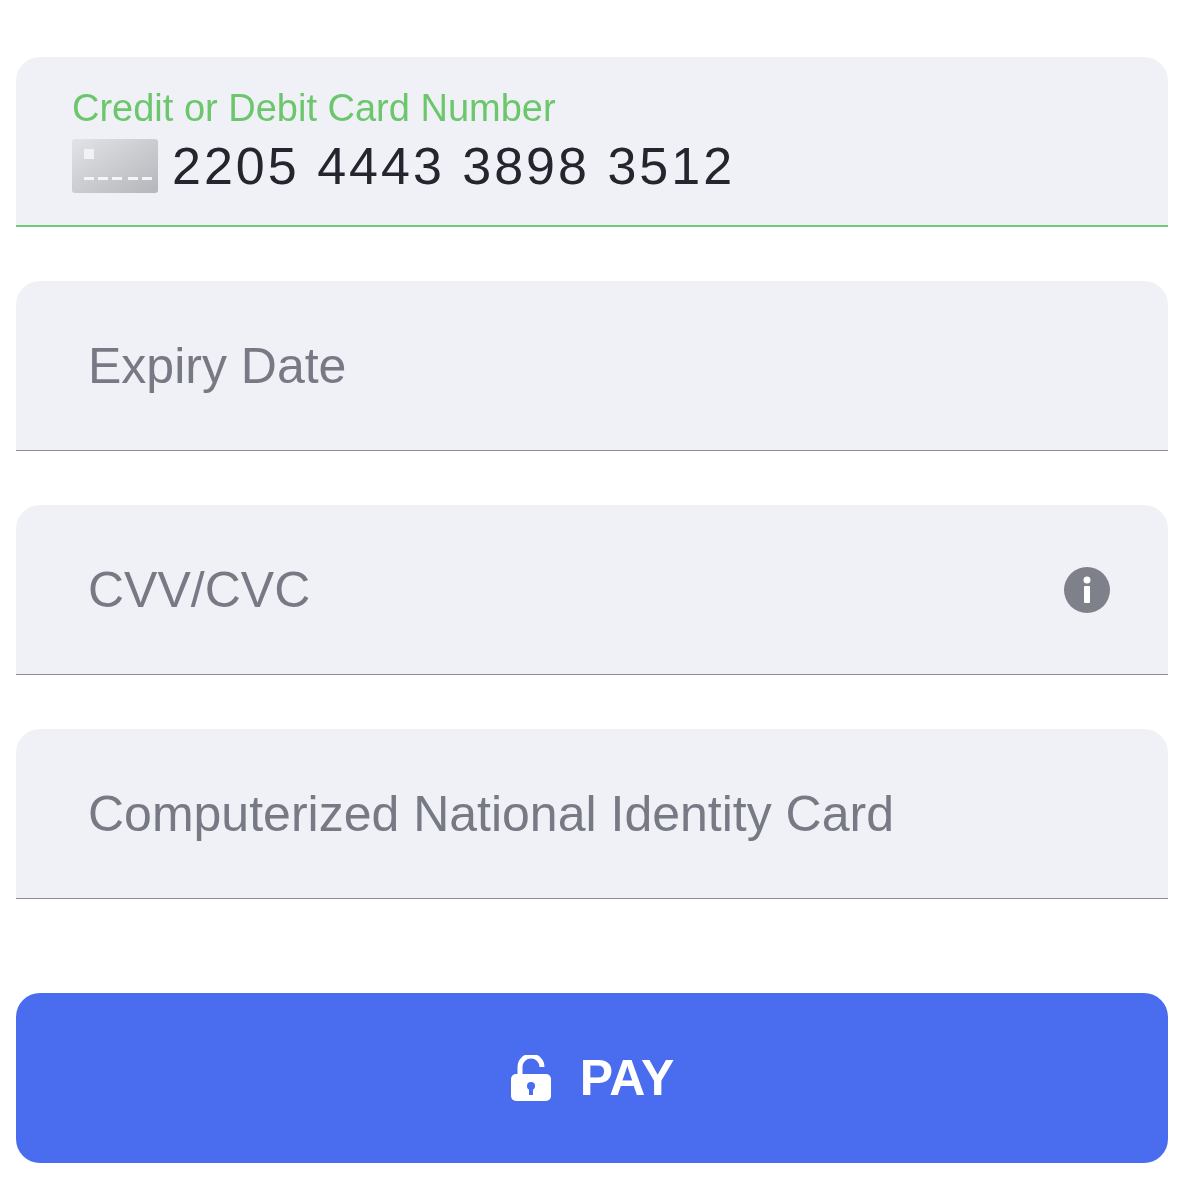 This screenshot has width=1200, height=1200. What do you see at coordinates (530, 1078) in the screenshot?
I see `lock-icon` at bounding box center [530, 1078].